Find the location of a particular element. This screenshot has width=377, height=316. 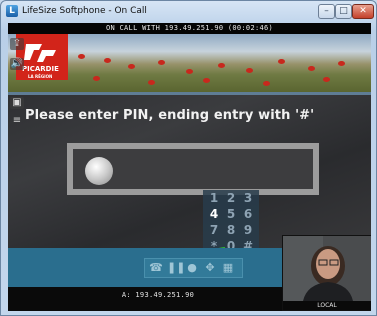

pin-dot-icon is located at coordinates (99, 171).